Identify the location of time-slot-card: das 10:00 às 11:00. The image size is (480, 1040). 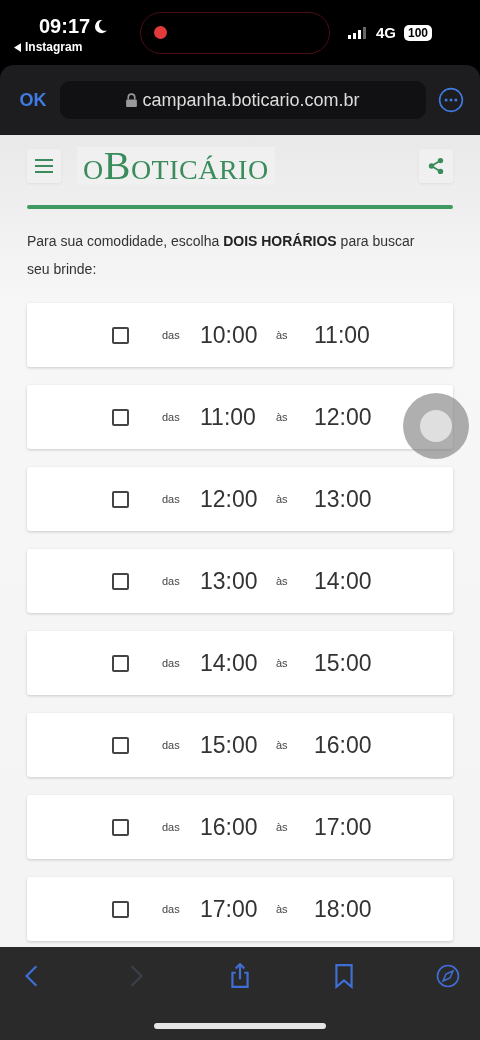
(240, 335).